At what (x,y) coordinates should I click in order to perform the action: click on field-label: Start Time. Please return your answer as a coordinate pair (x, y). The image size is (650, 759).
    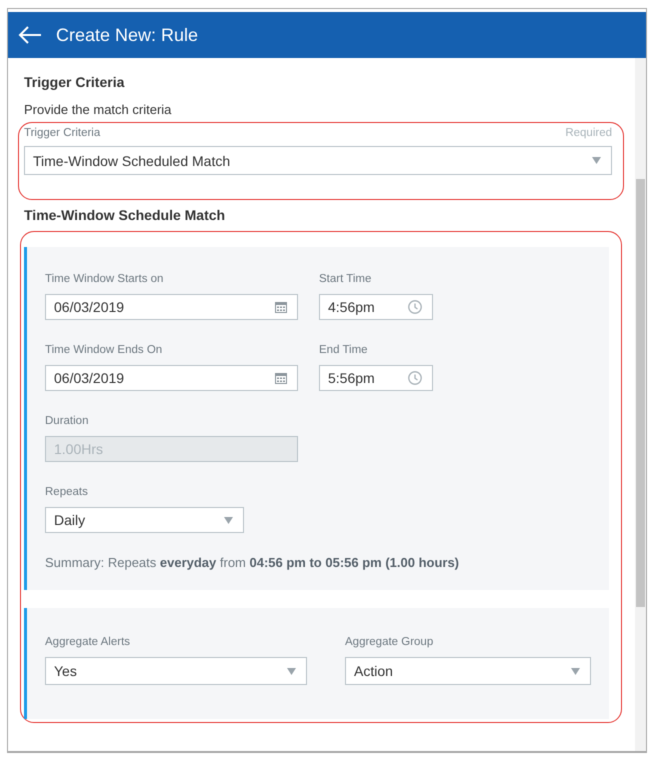
    Looking at the image, I should click on (345, 279).